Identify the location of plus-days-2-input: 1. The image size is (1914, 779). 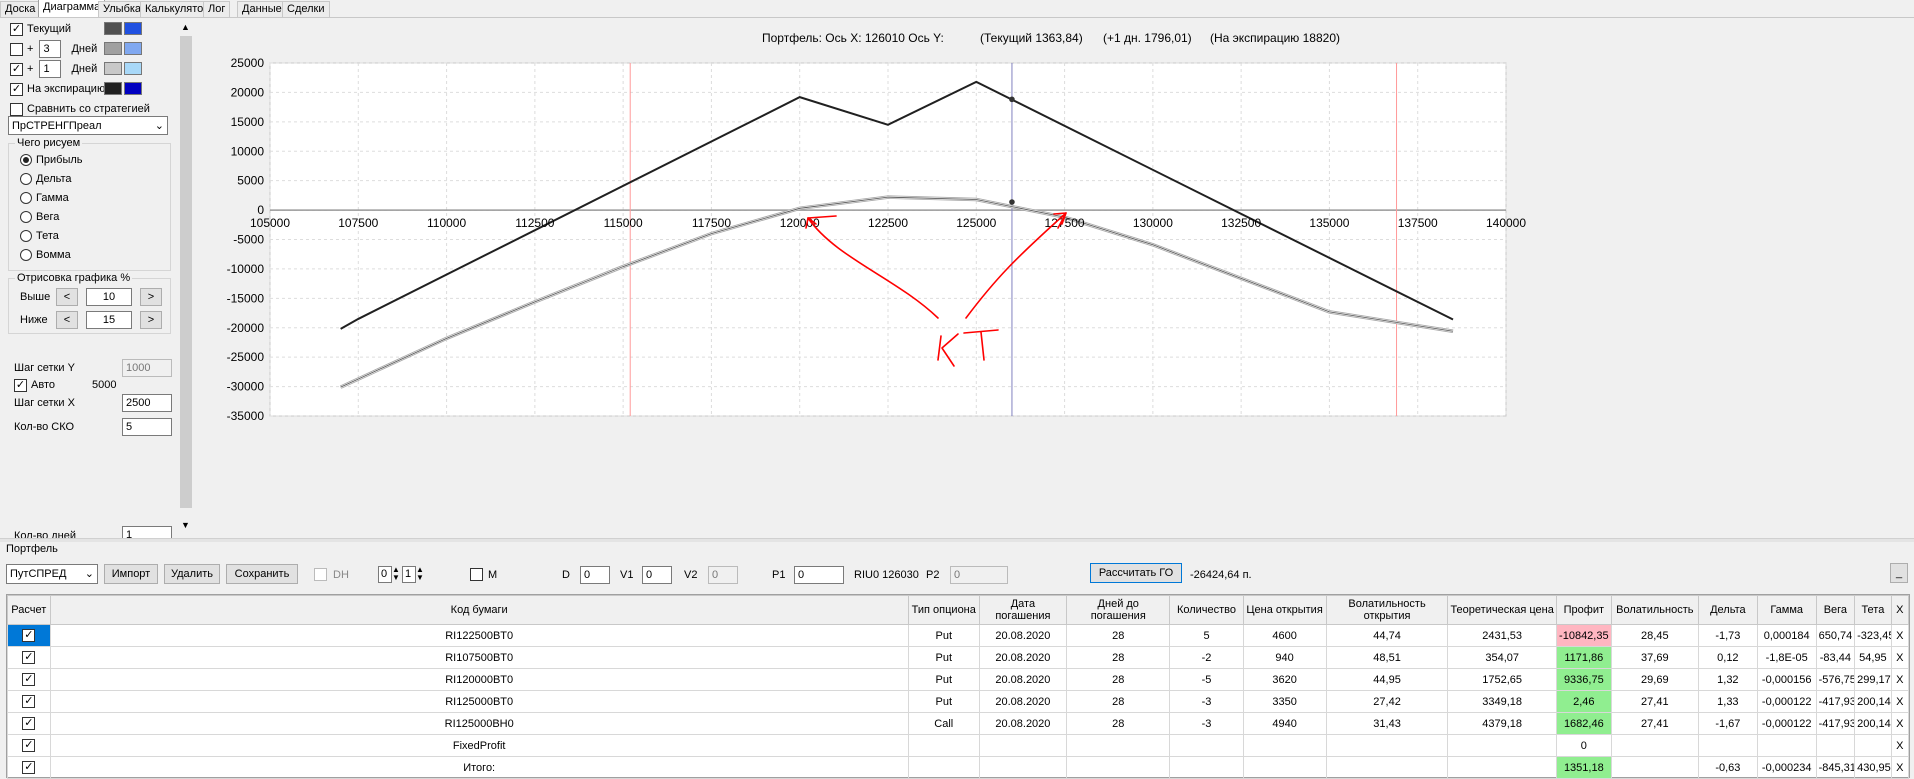
(50, 69).